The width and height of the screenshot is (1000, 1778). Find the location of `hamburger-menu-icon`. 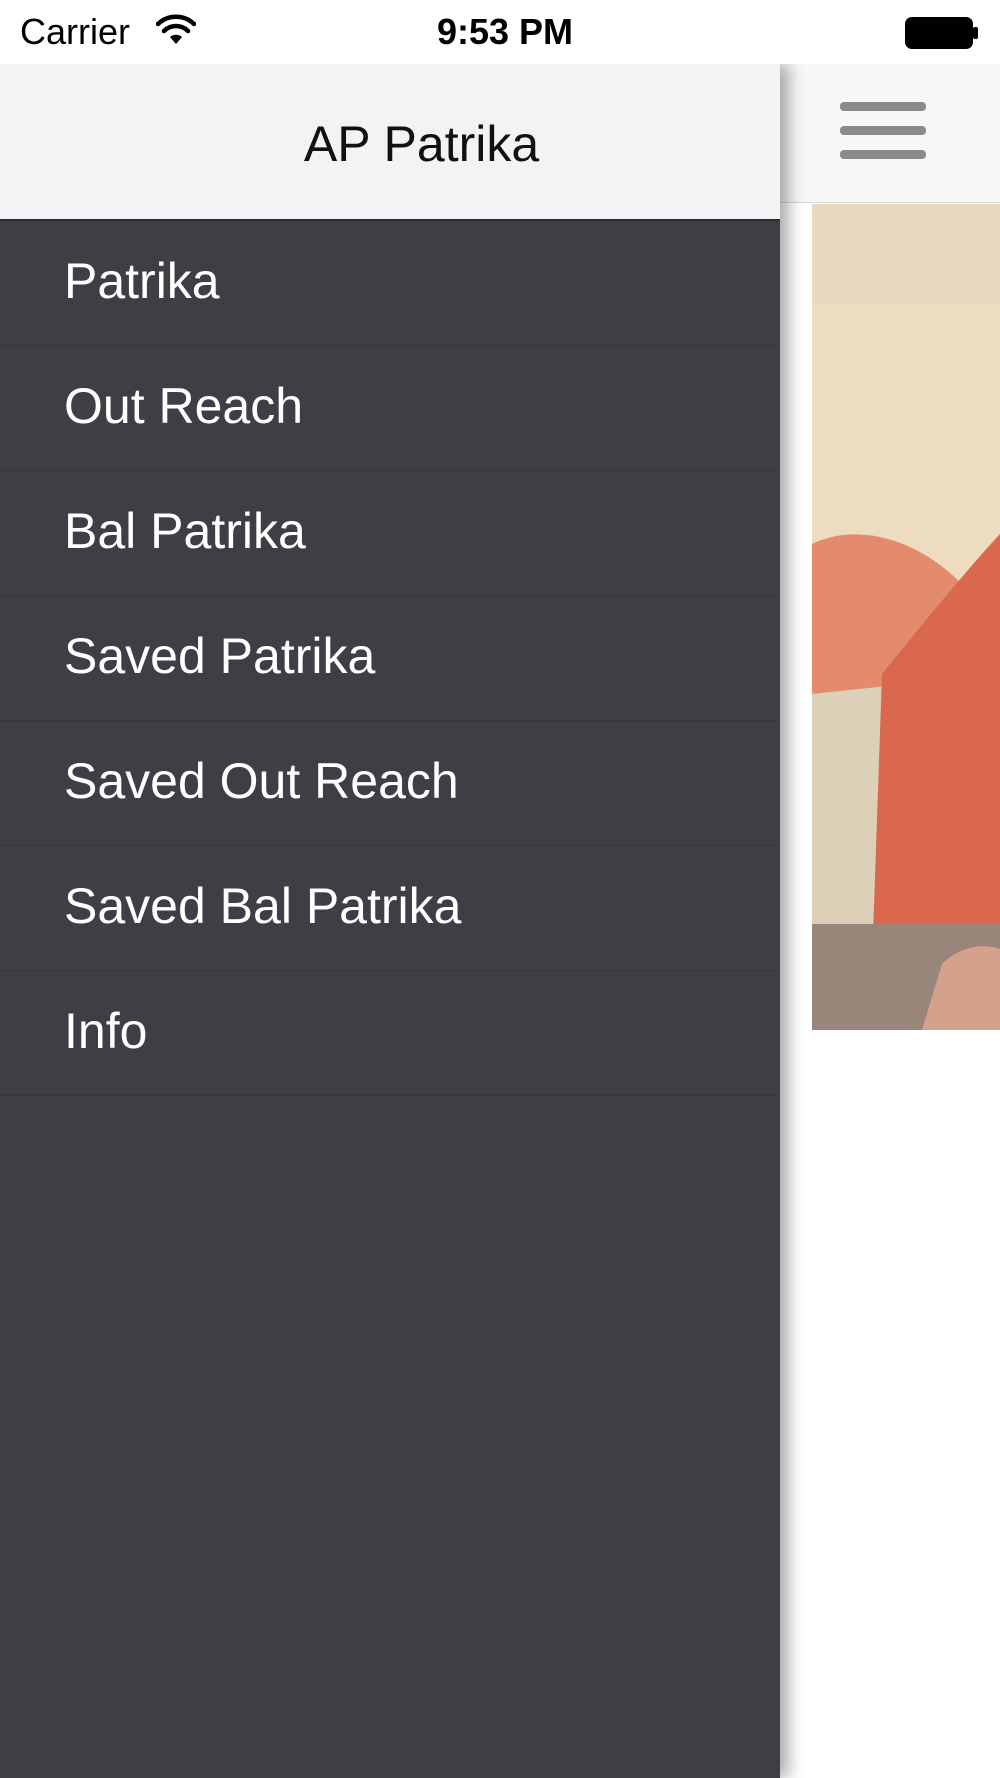

hamburger-menu-icon is located at coordinates (884, 132).